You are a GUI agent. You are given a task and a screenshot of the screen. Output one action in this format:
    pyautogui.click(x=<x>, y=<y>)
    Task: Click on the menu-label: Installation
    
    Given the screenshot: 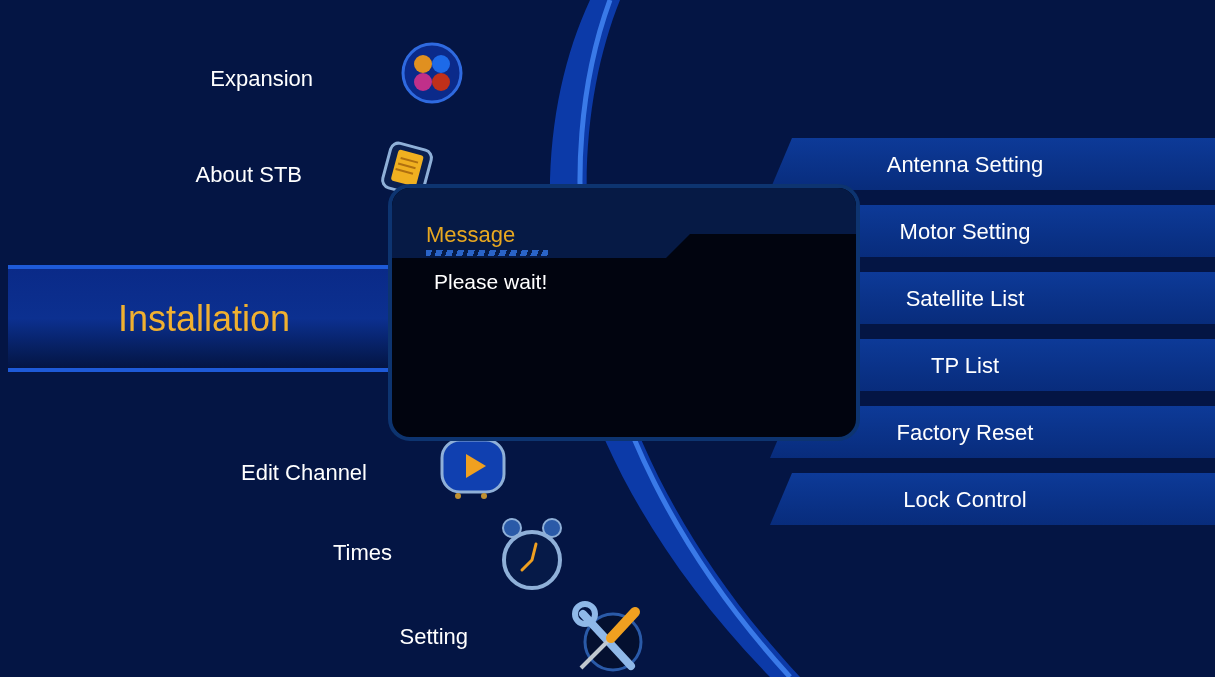 What is the action you would take?
    pyautogui.click(x=204, y=318)
    